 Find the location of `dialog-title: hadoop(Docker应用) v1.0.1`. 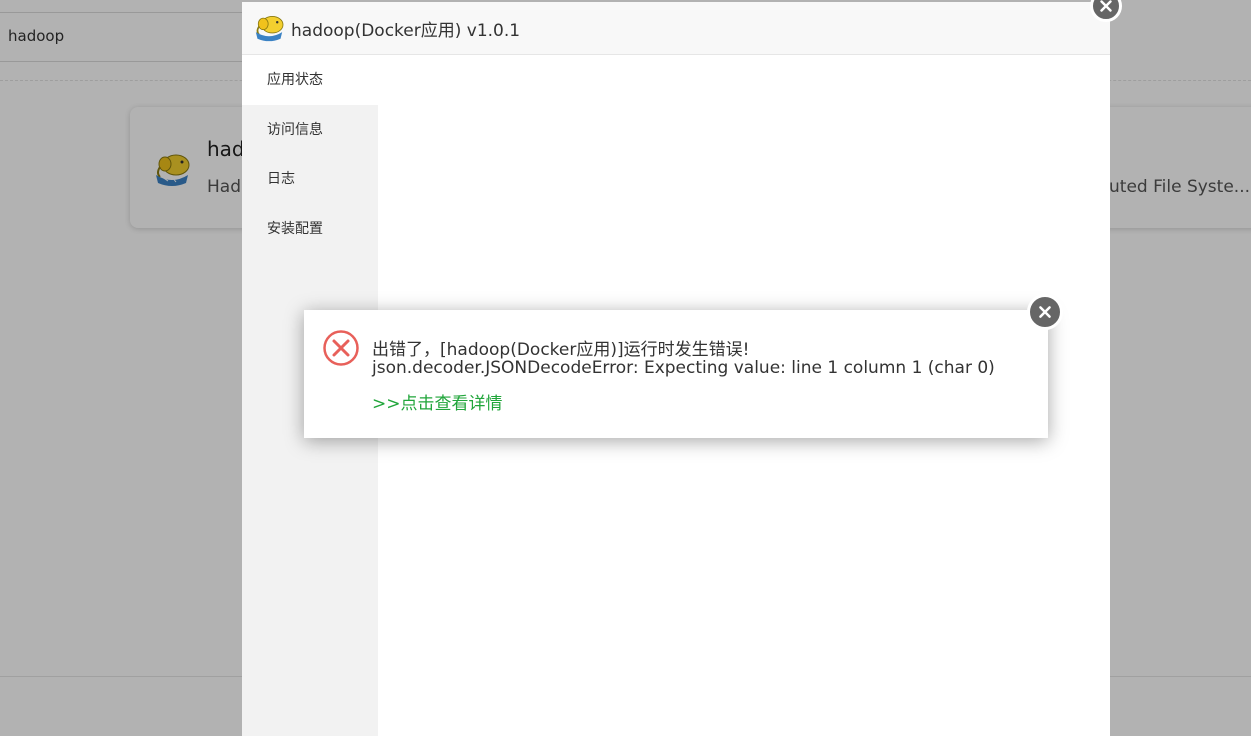

dialog-title: hadoop(Docker应用) v1.0.1 is located at coordinates (406, 31).